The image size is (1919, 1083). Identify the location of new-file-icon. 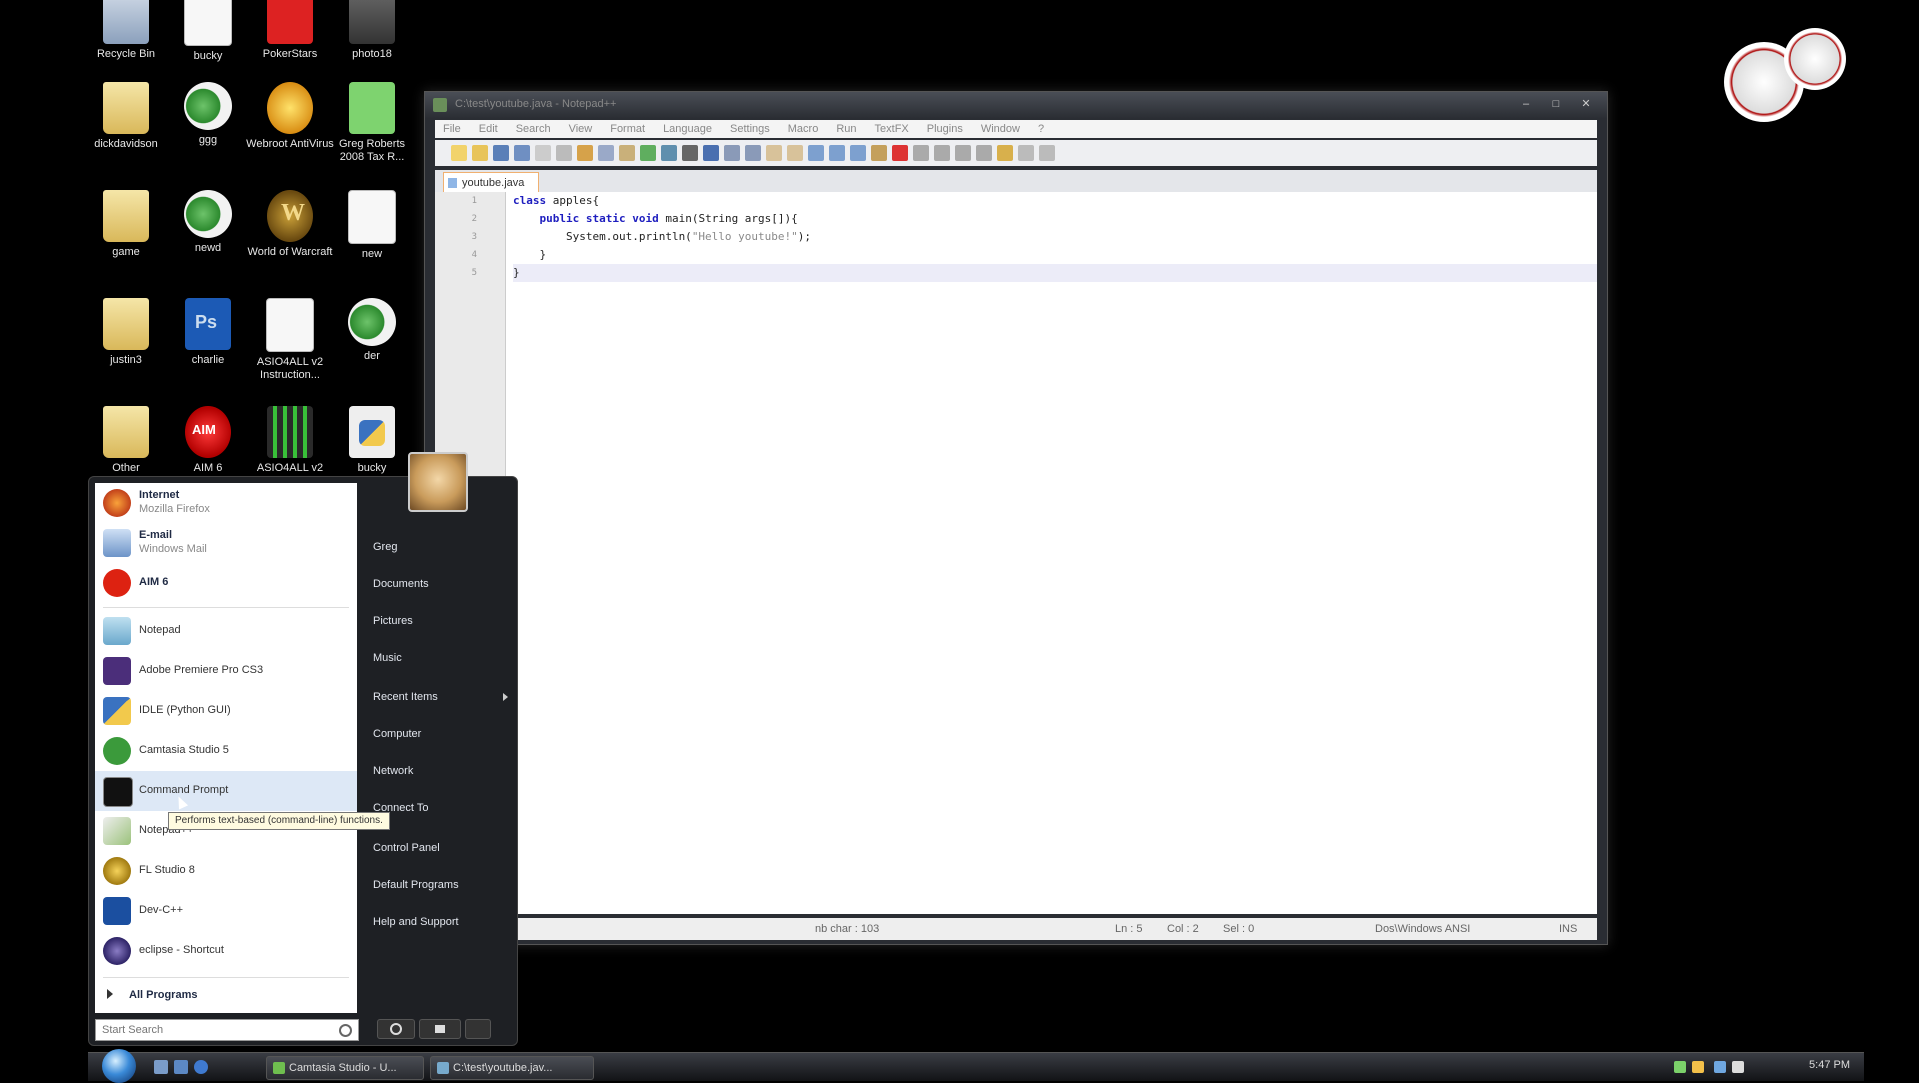
(459, 153).